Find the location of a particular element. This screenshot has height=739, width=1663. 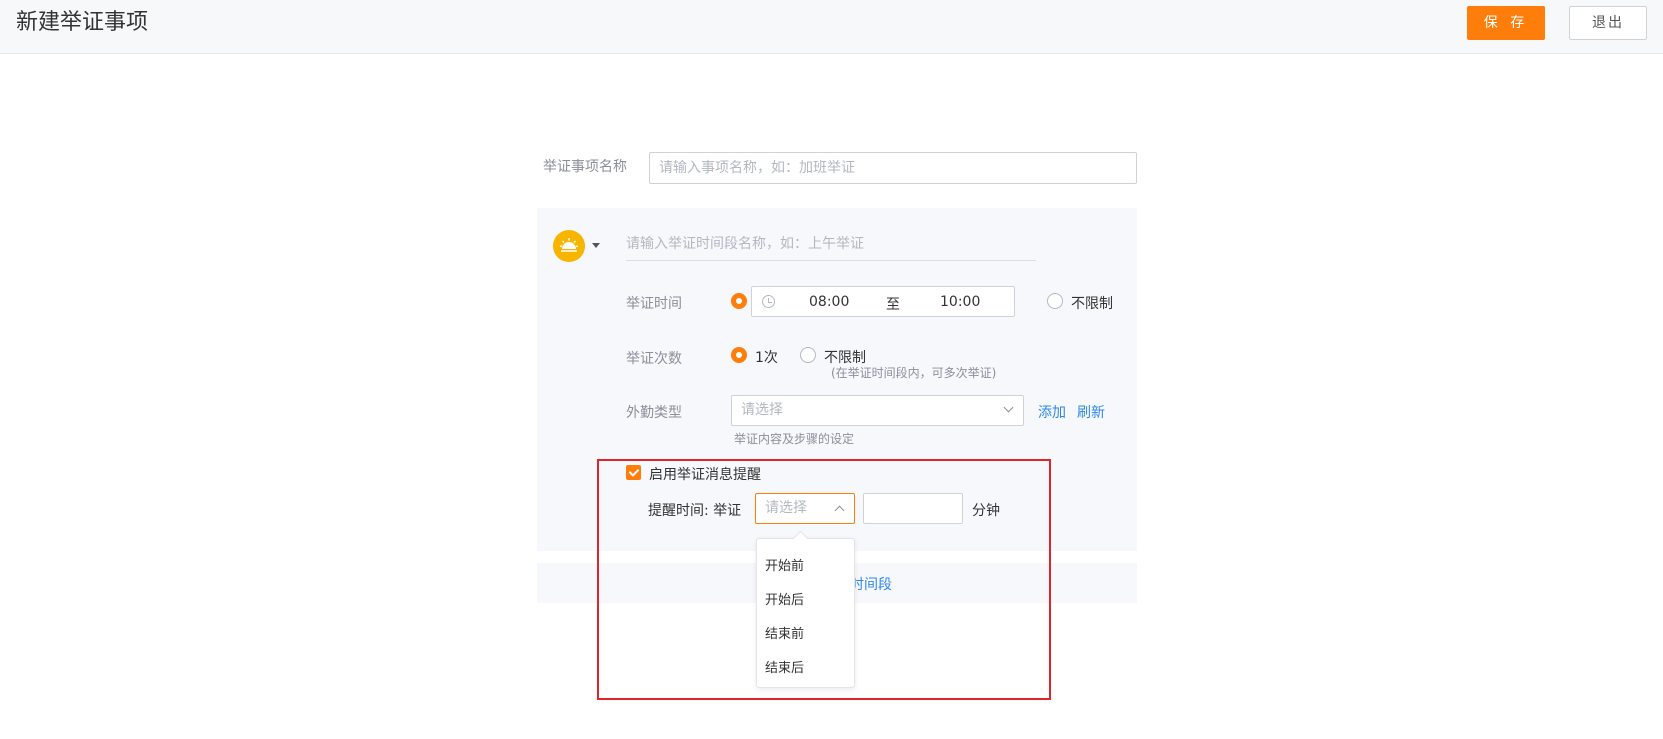

count-once-label: 1次 is located at coordinates (766, 357).